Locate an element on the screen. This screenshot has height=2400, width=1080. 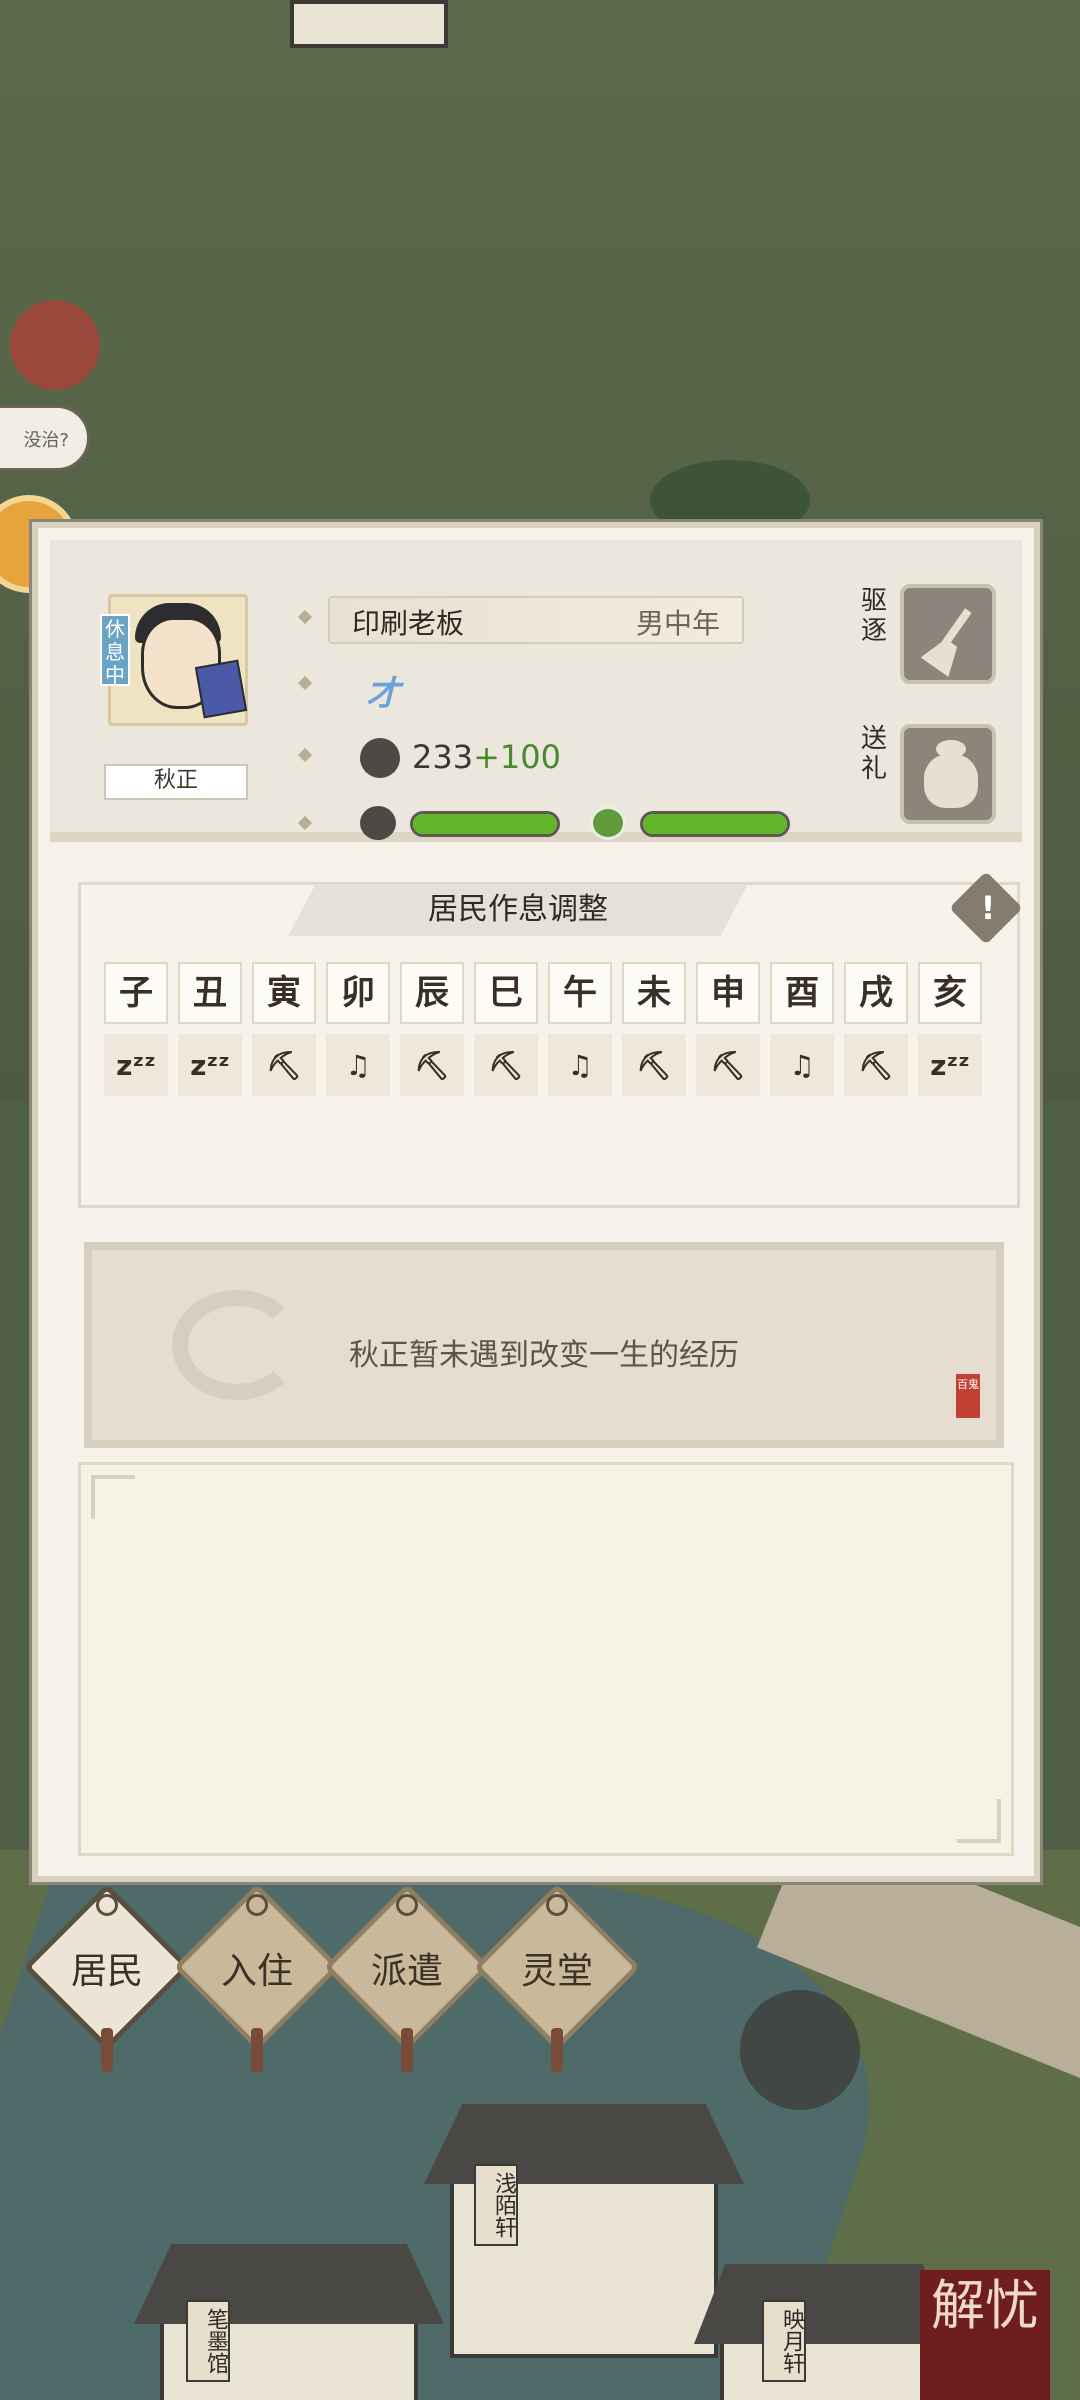
expel-button is located at coordinates (948, 634).